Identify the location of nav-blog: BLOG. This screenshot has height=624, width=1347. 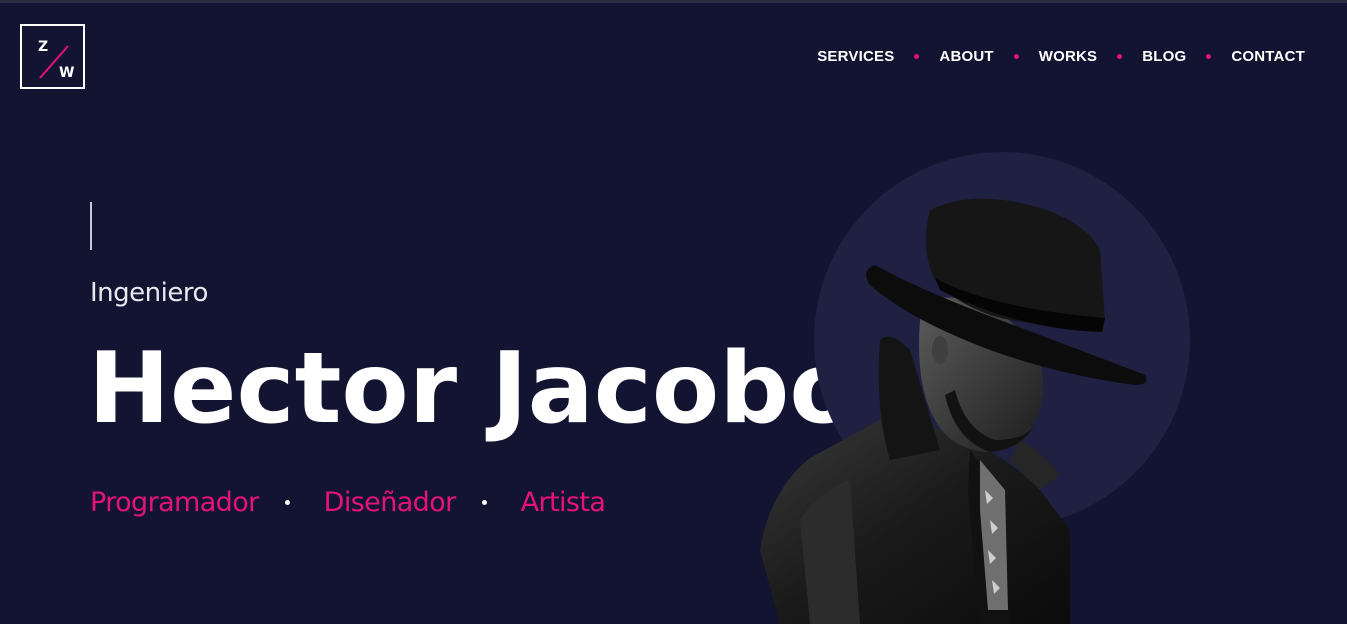
(1164, 56).